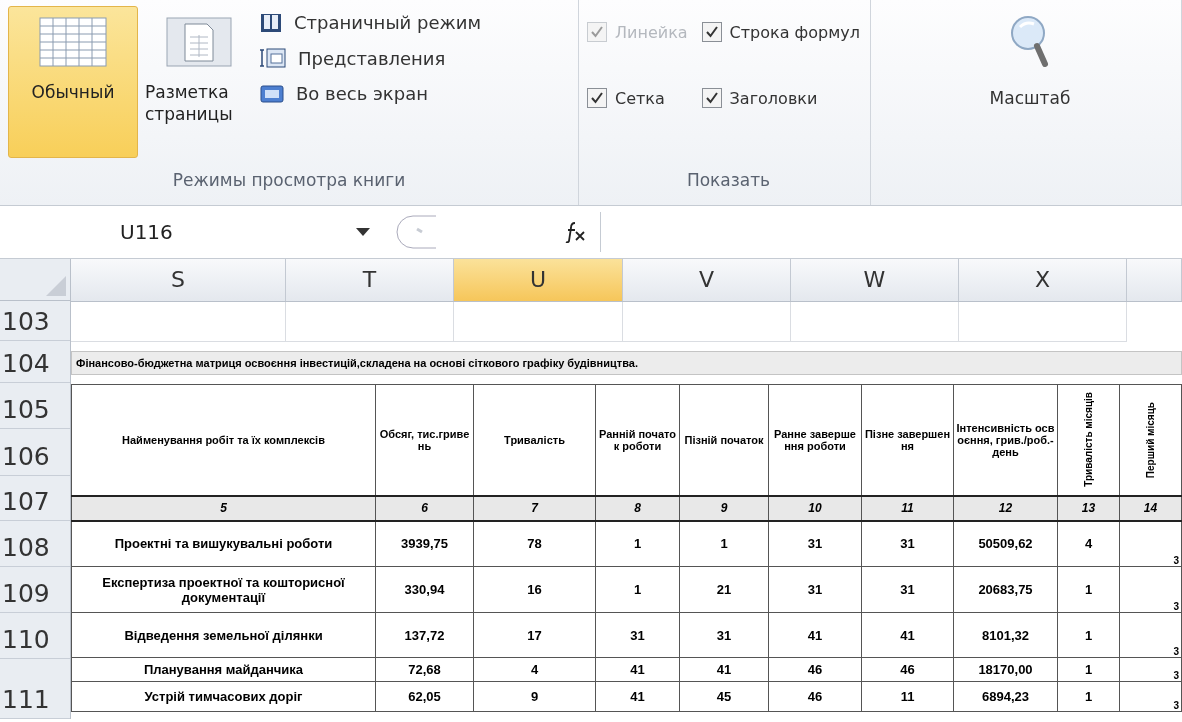 This screenshot has height=722, width=1182. I want to click on group-label: Режимы просмотра книги, so click(289, 180).